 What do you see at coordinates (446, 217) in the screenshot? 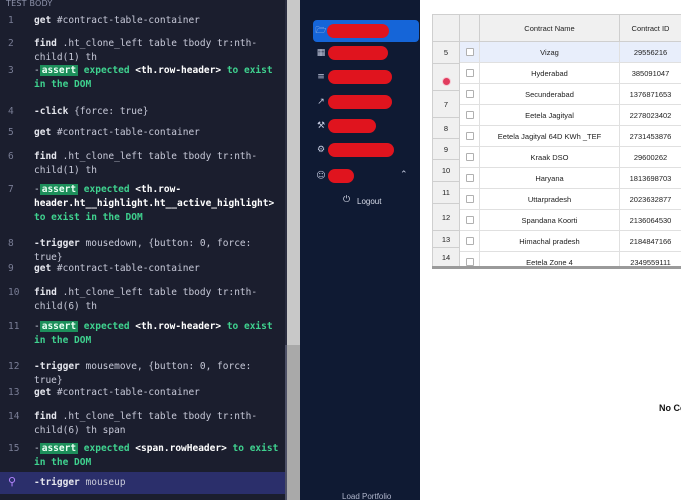
I see `row-header: 12` at bounding box center [446, 217].